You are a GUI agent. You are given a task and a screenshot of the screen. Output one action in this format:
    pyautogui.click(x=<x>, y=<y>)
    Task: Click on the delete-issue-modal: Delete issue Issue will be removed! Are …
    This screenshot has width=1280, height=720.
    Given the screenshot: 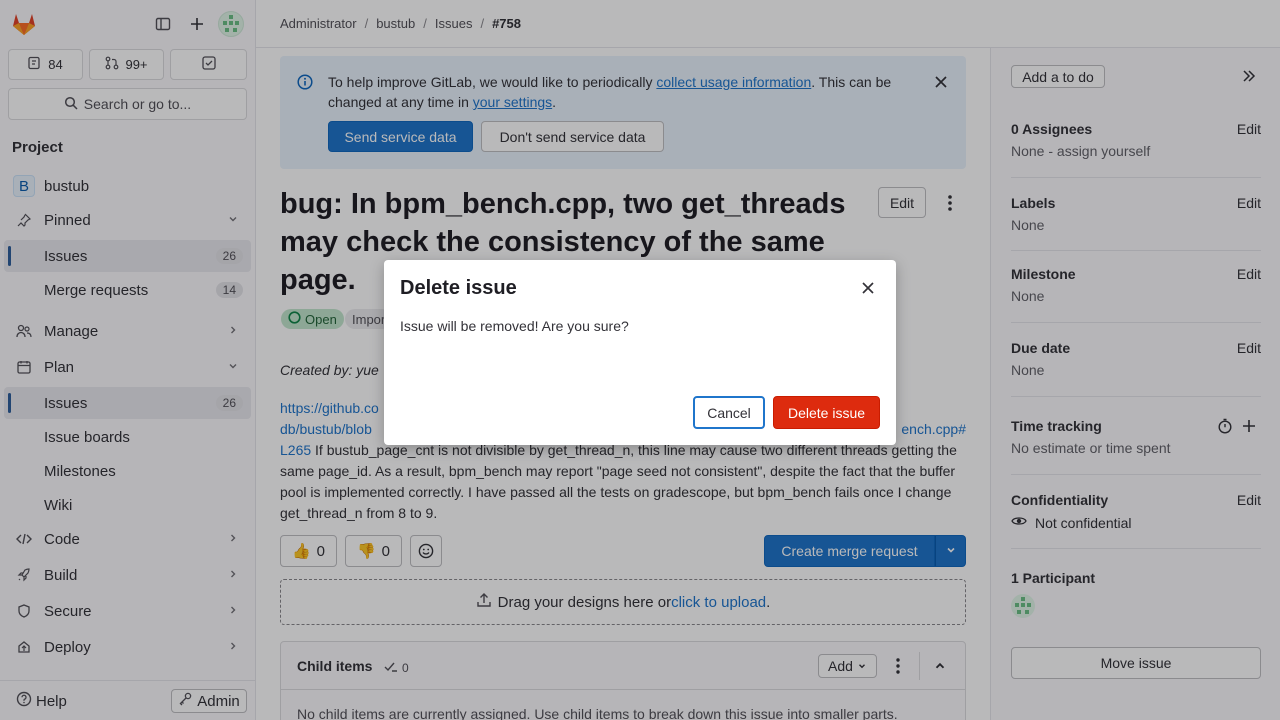 What is the action you would take?
    pyautogui.click(x=640, y=352)
    